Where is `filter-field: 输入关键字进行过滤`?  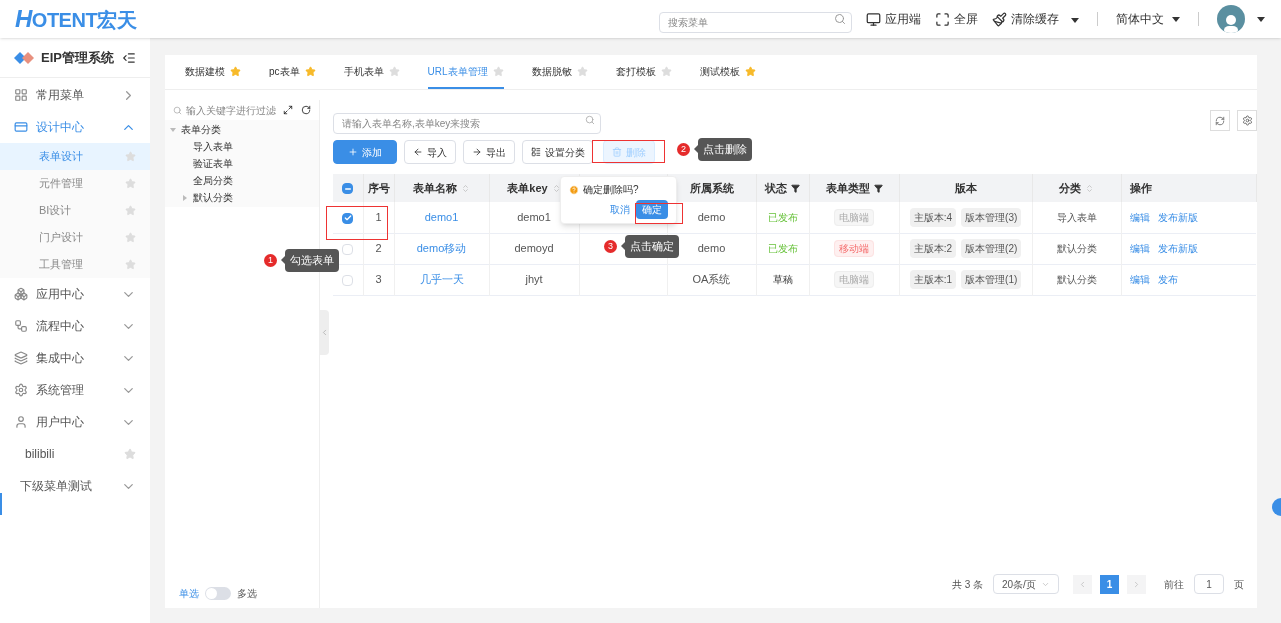
filter-field: 输入关键字进行过滤 is located at coordinates (232, 110).